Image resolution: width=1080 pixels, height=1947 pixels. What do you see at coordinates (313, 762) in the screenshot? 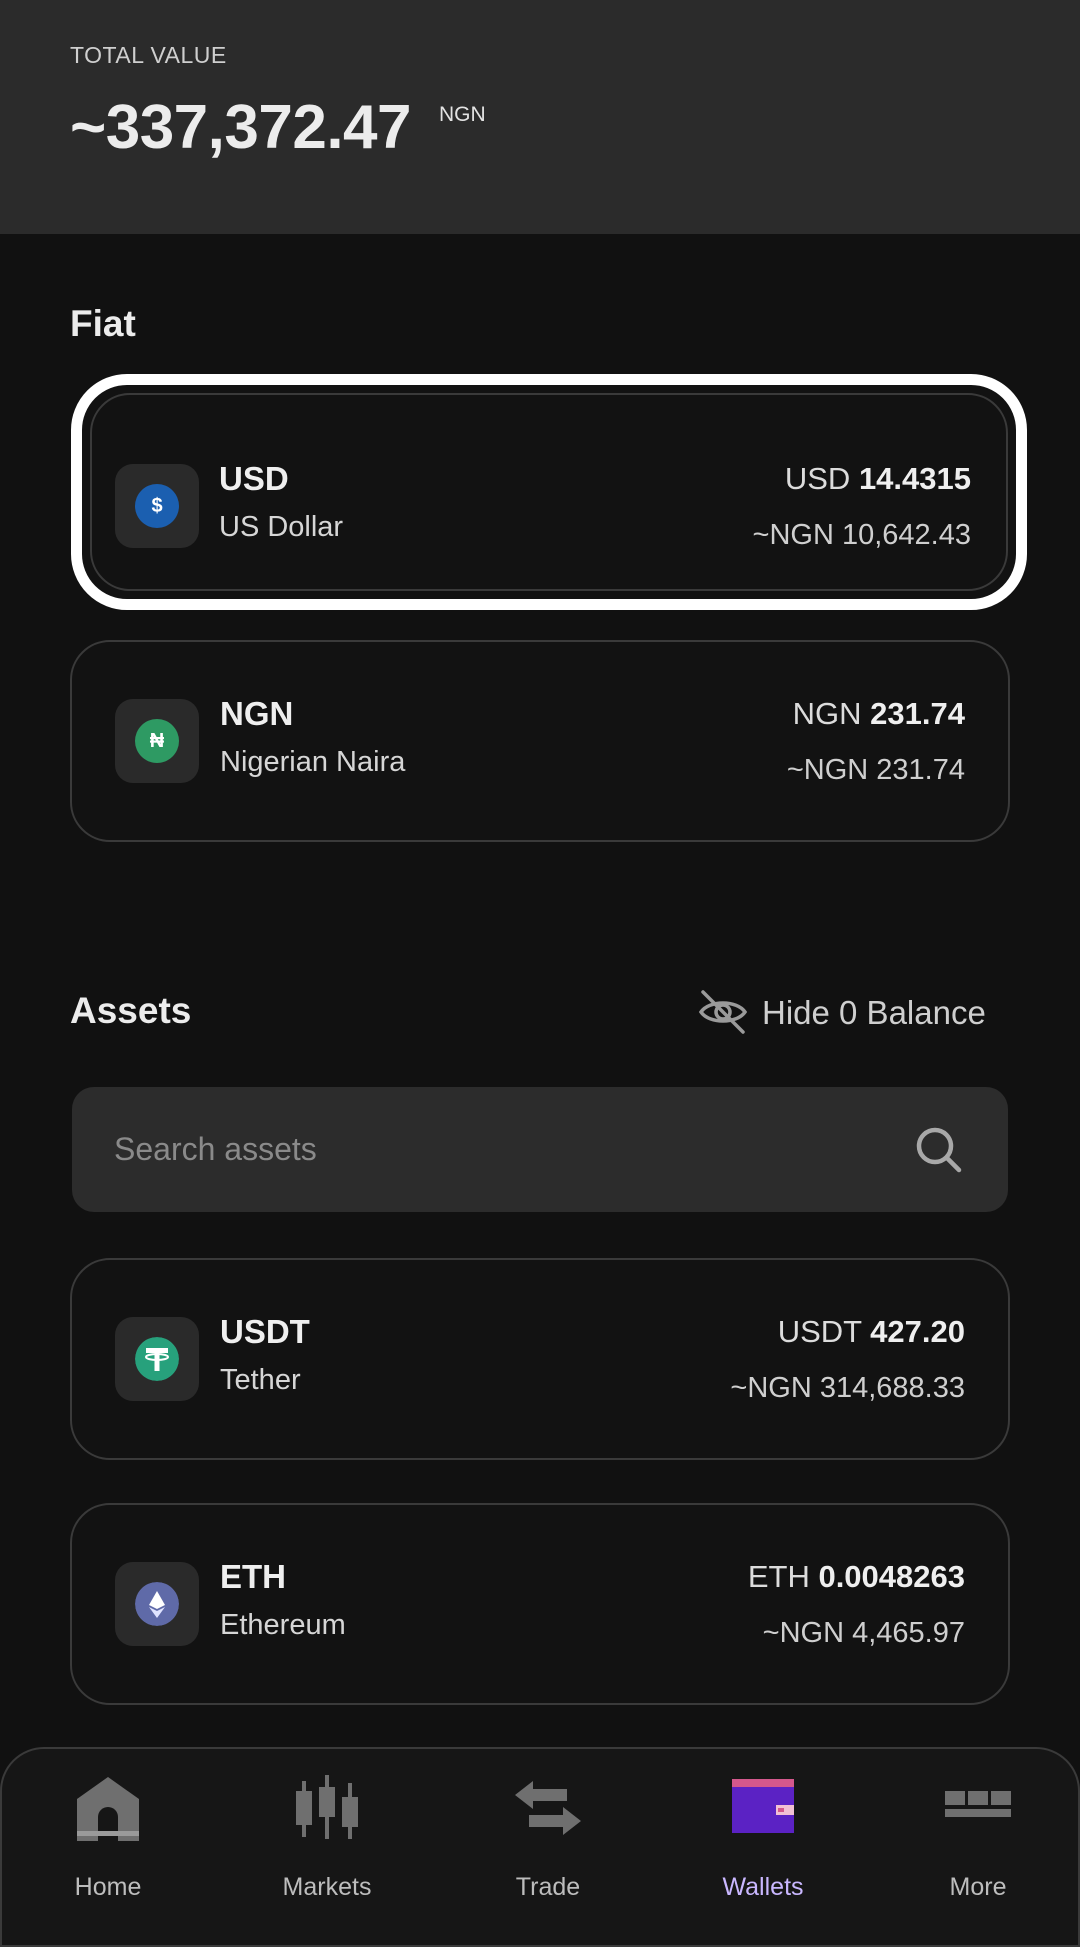
I see `fiat-name: Nigerian Naira` at bounding box center [313, 762].